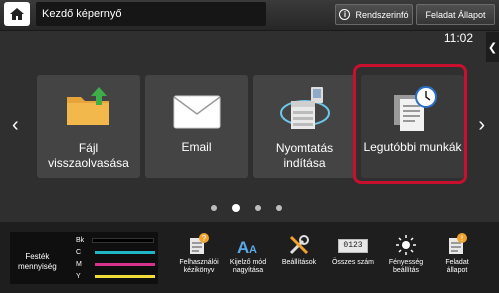 The height and width of the screenshot is (293, 499). I want to click on clock: 11:02, so click(458, 38).